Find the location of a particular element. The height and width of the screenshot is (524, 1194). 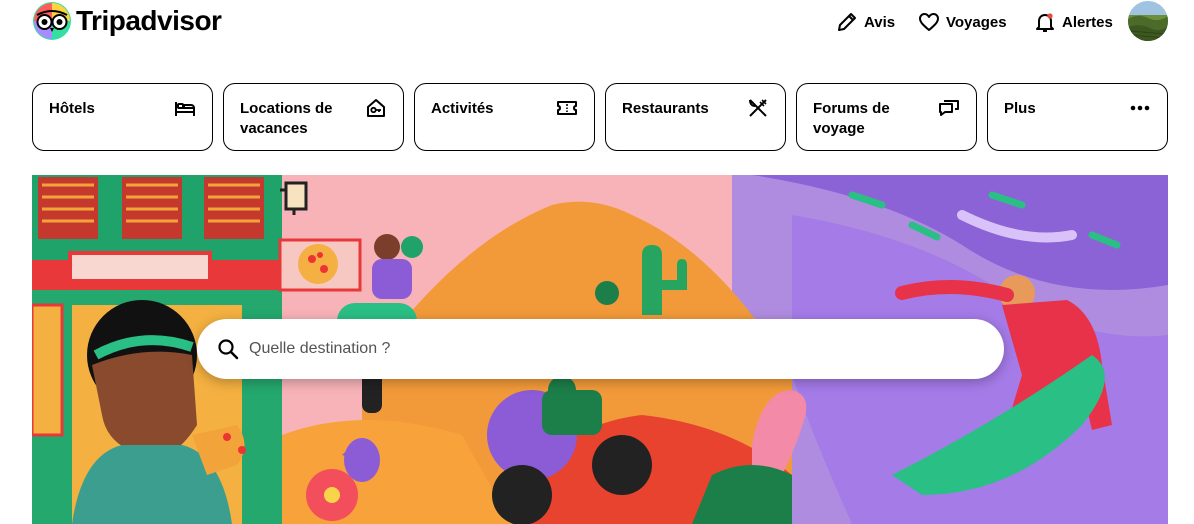

category-vacation-rentals: Locations de vacances is located at coordinates (313, 117).